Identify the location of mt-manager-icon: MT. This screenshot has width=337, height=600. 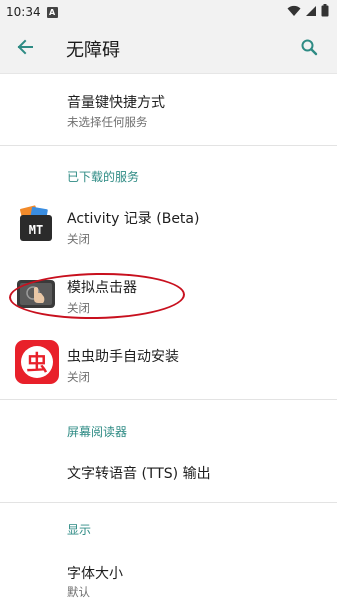
(36, 224).